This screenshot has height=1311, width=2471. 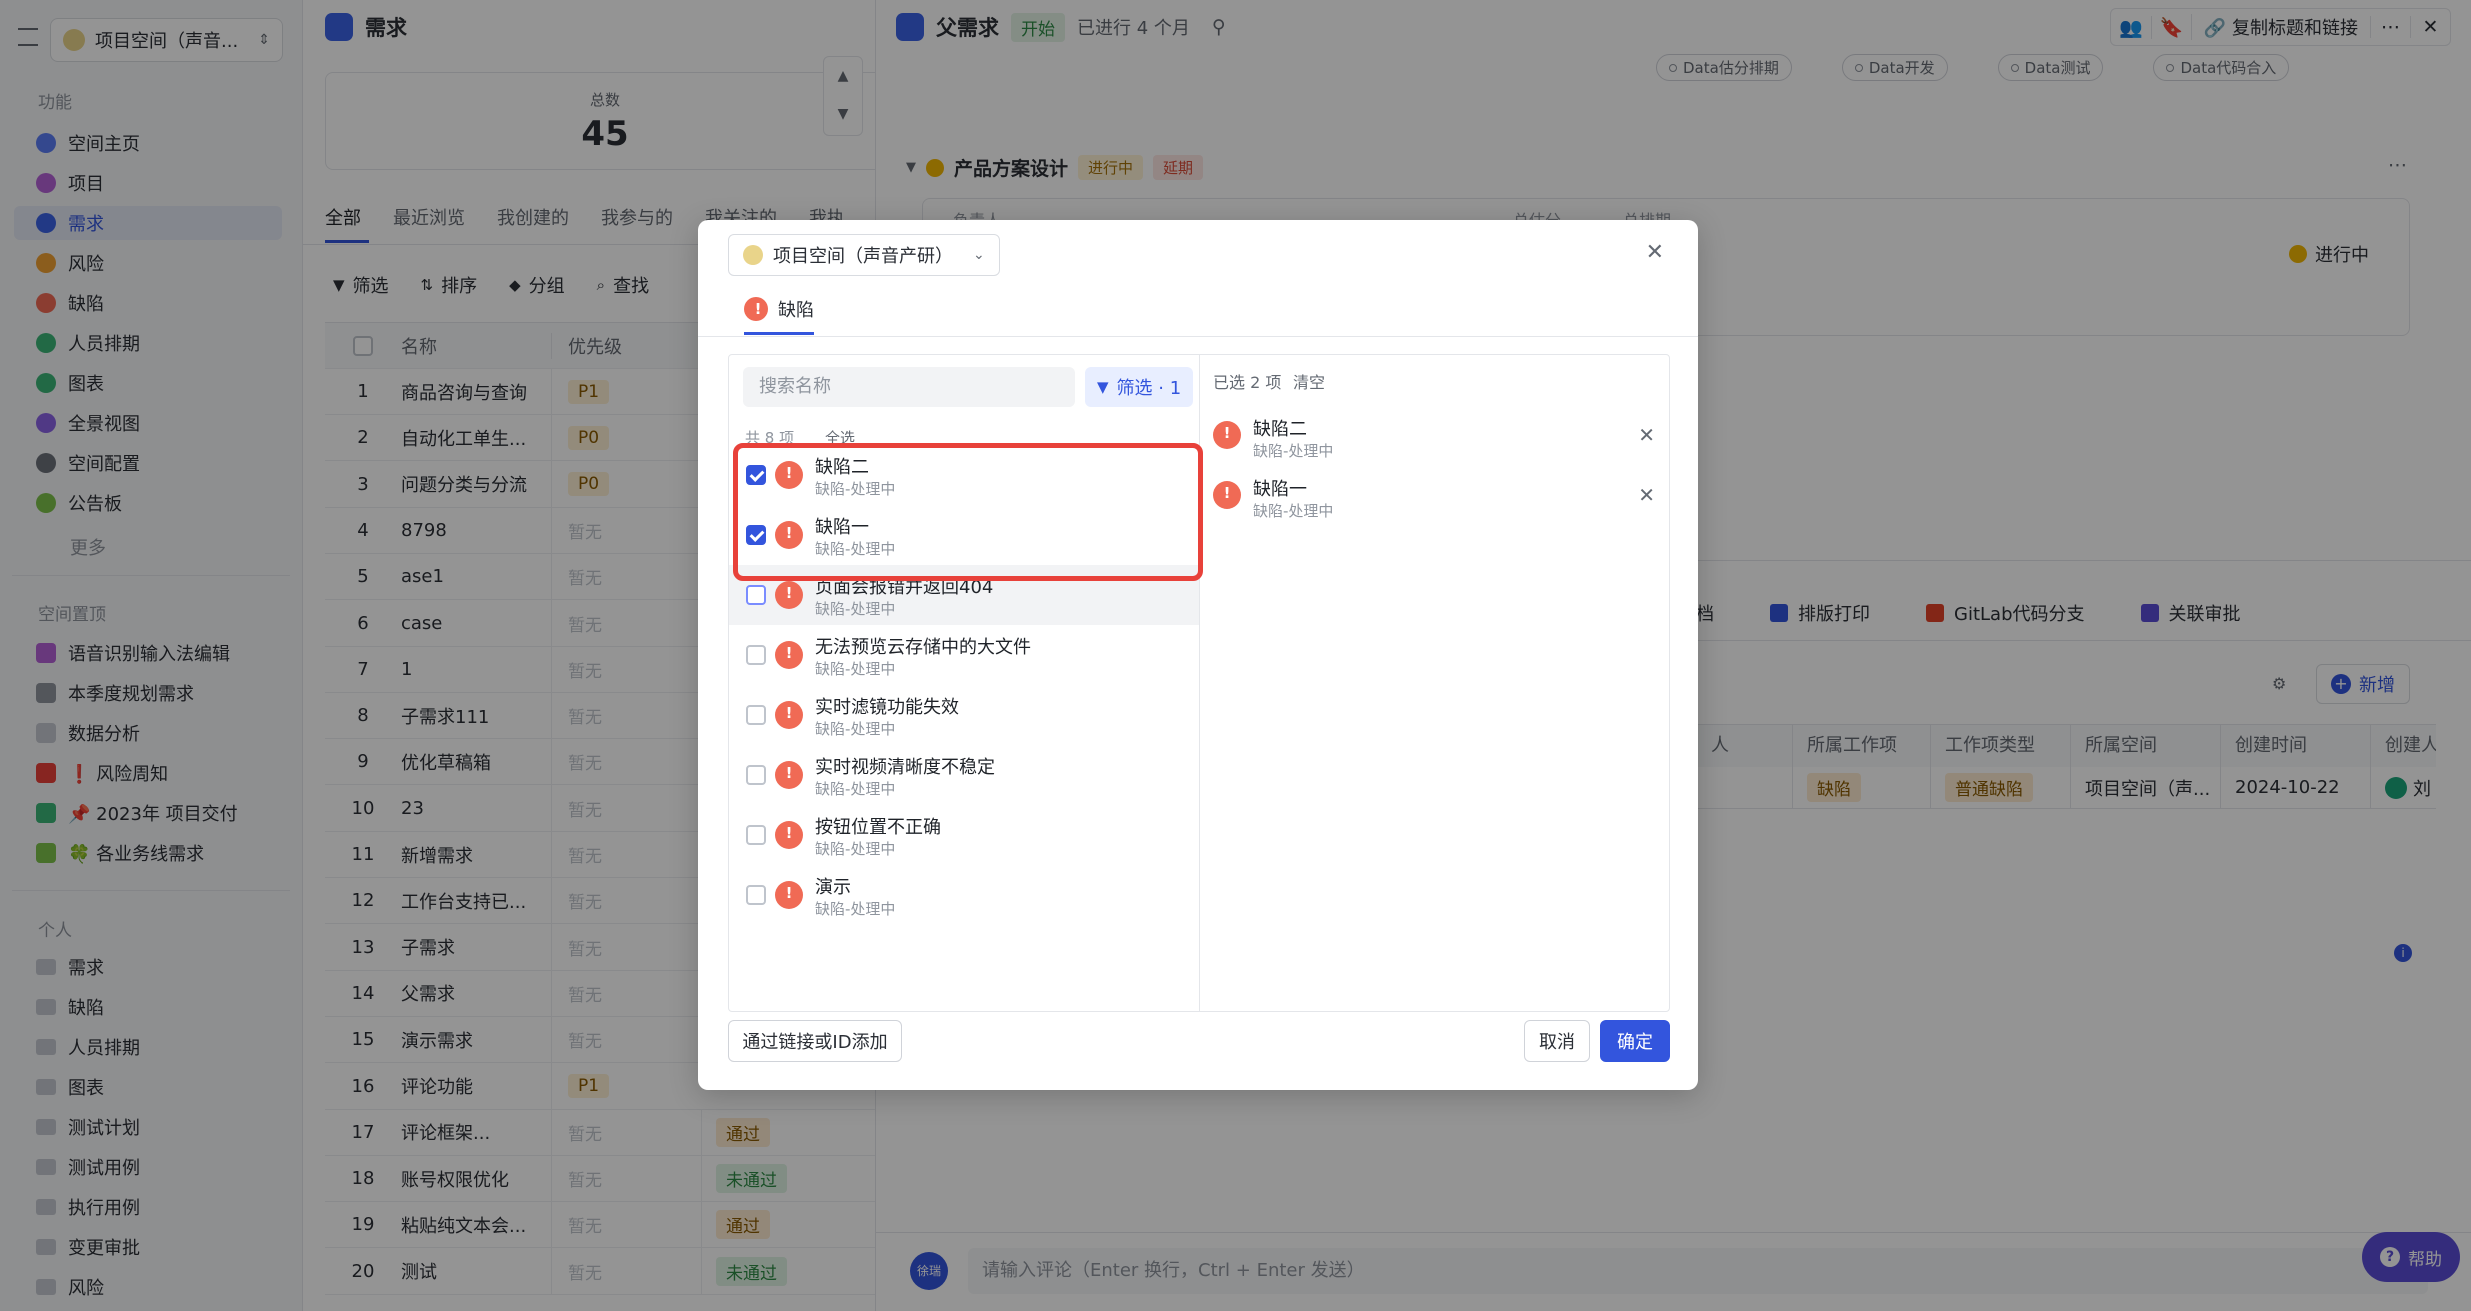 I want to click on cancel-button: 取消, so click(x=1557, y=1041).